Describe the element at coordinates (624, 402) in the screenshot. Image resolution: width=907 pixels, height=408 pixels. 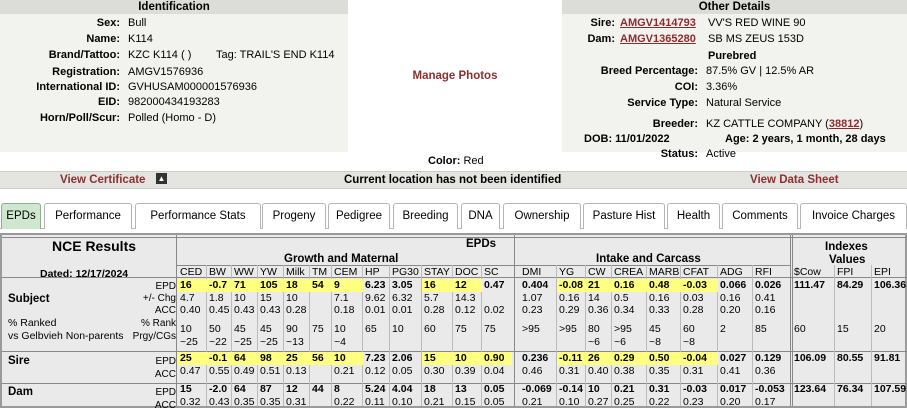
I see `dam-acc-cell: 0.25` at that location.